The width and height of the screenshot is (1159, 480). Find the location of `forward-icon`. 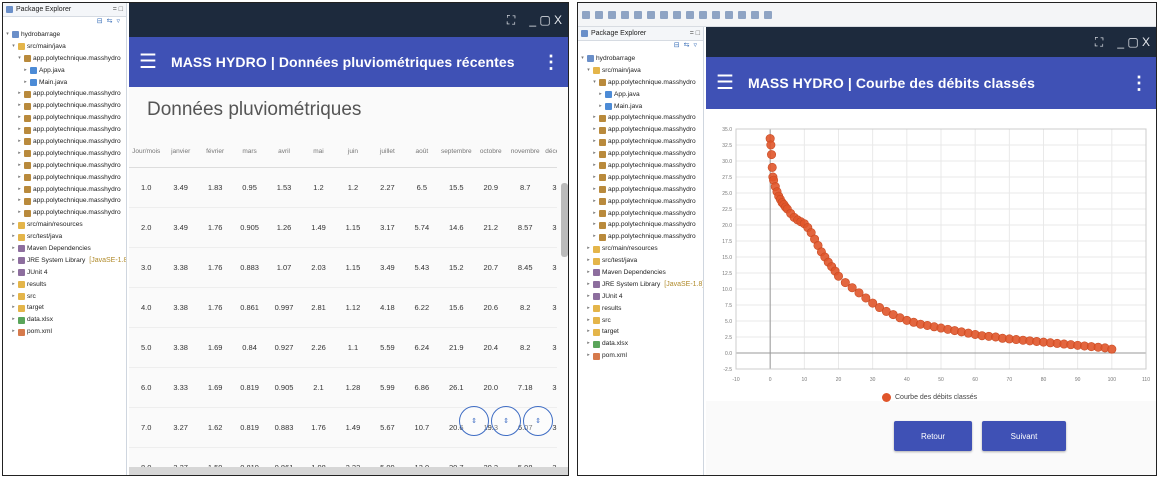

forward-icon is located at coordinates (768, 14).